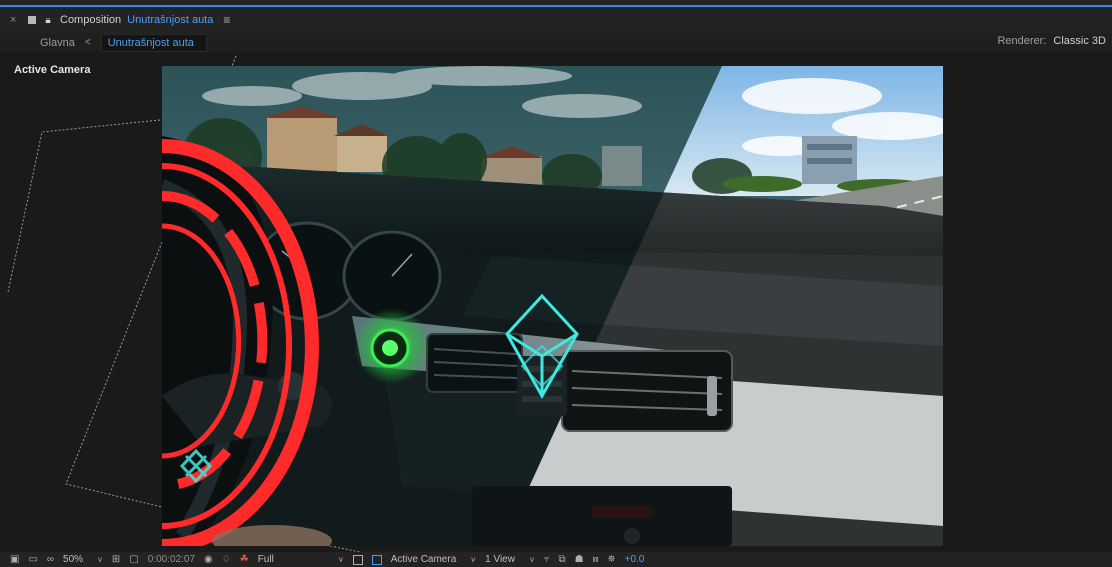 This screenshot has width=1112, height=567. I want to click on zoom-select: 50% ∨, so click(83, 559).